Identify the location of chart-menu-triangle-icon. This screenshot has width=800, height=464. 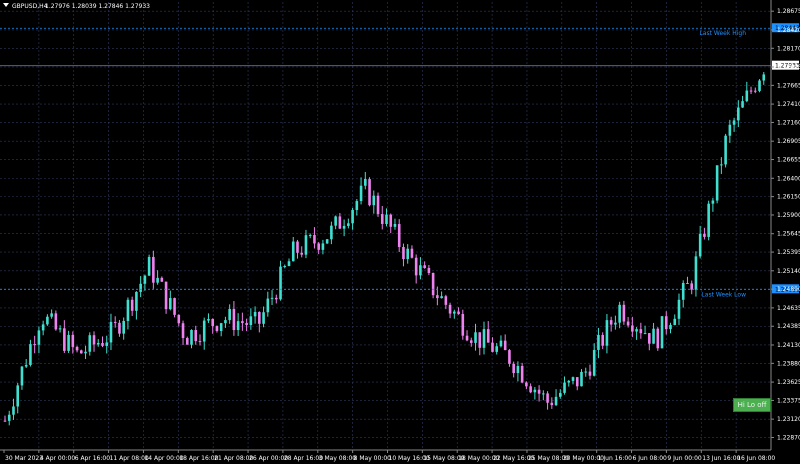
(6, 5).